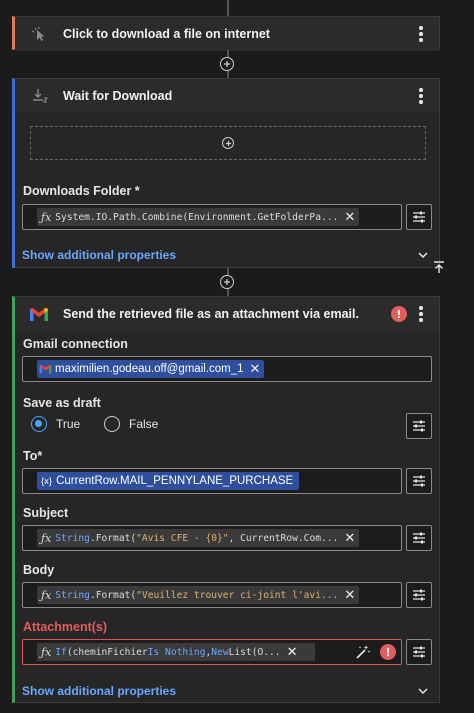  I want to click on step-card-download-click: Click to download a file on internet, so click(226, 33).